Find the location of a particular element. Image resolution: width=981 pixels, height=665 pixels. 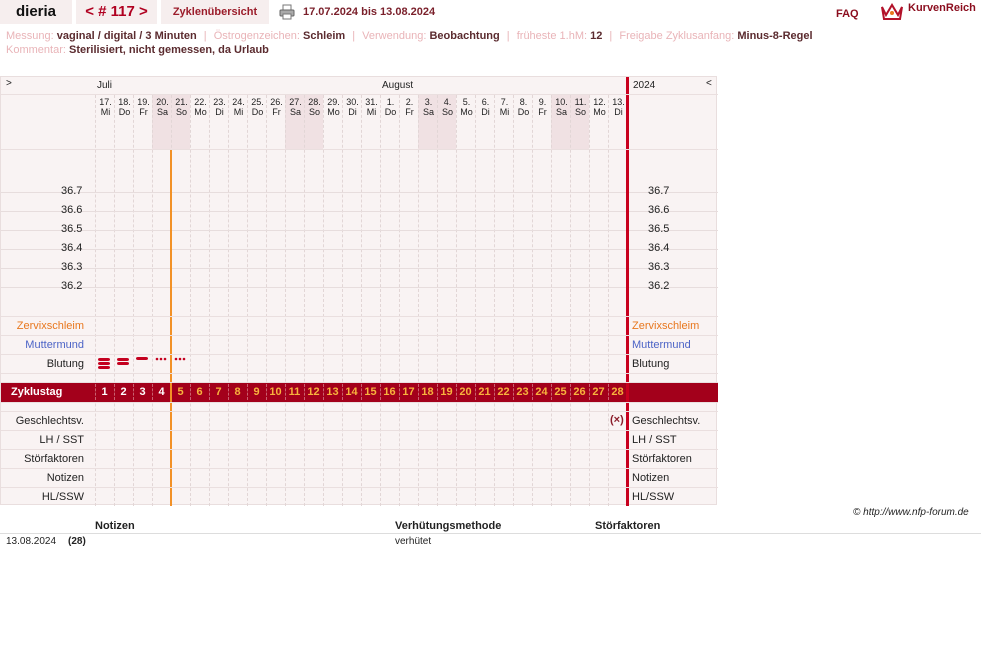

printer-icon is located at coordinates (287, 12).